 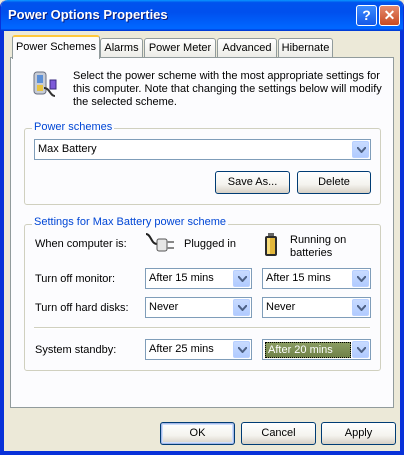 I want to click on power-scheme-value: Max Battery, so click(x=67, y=149).